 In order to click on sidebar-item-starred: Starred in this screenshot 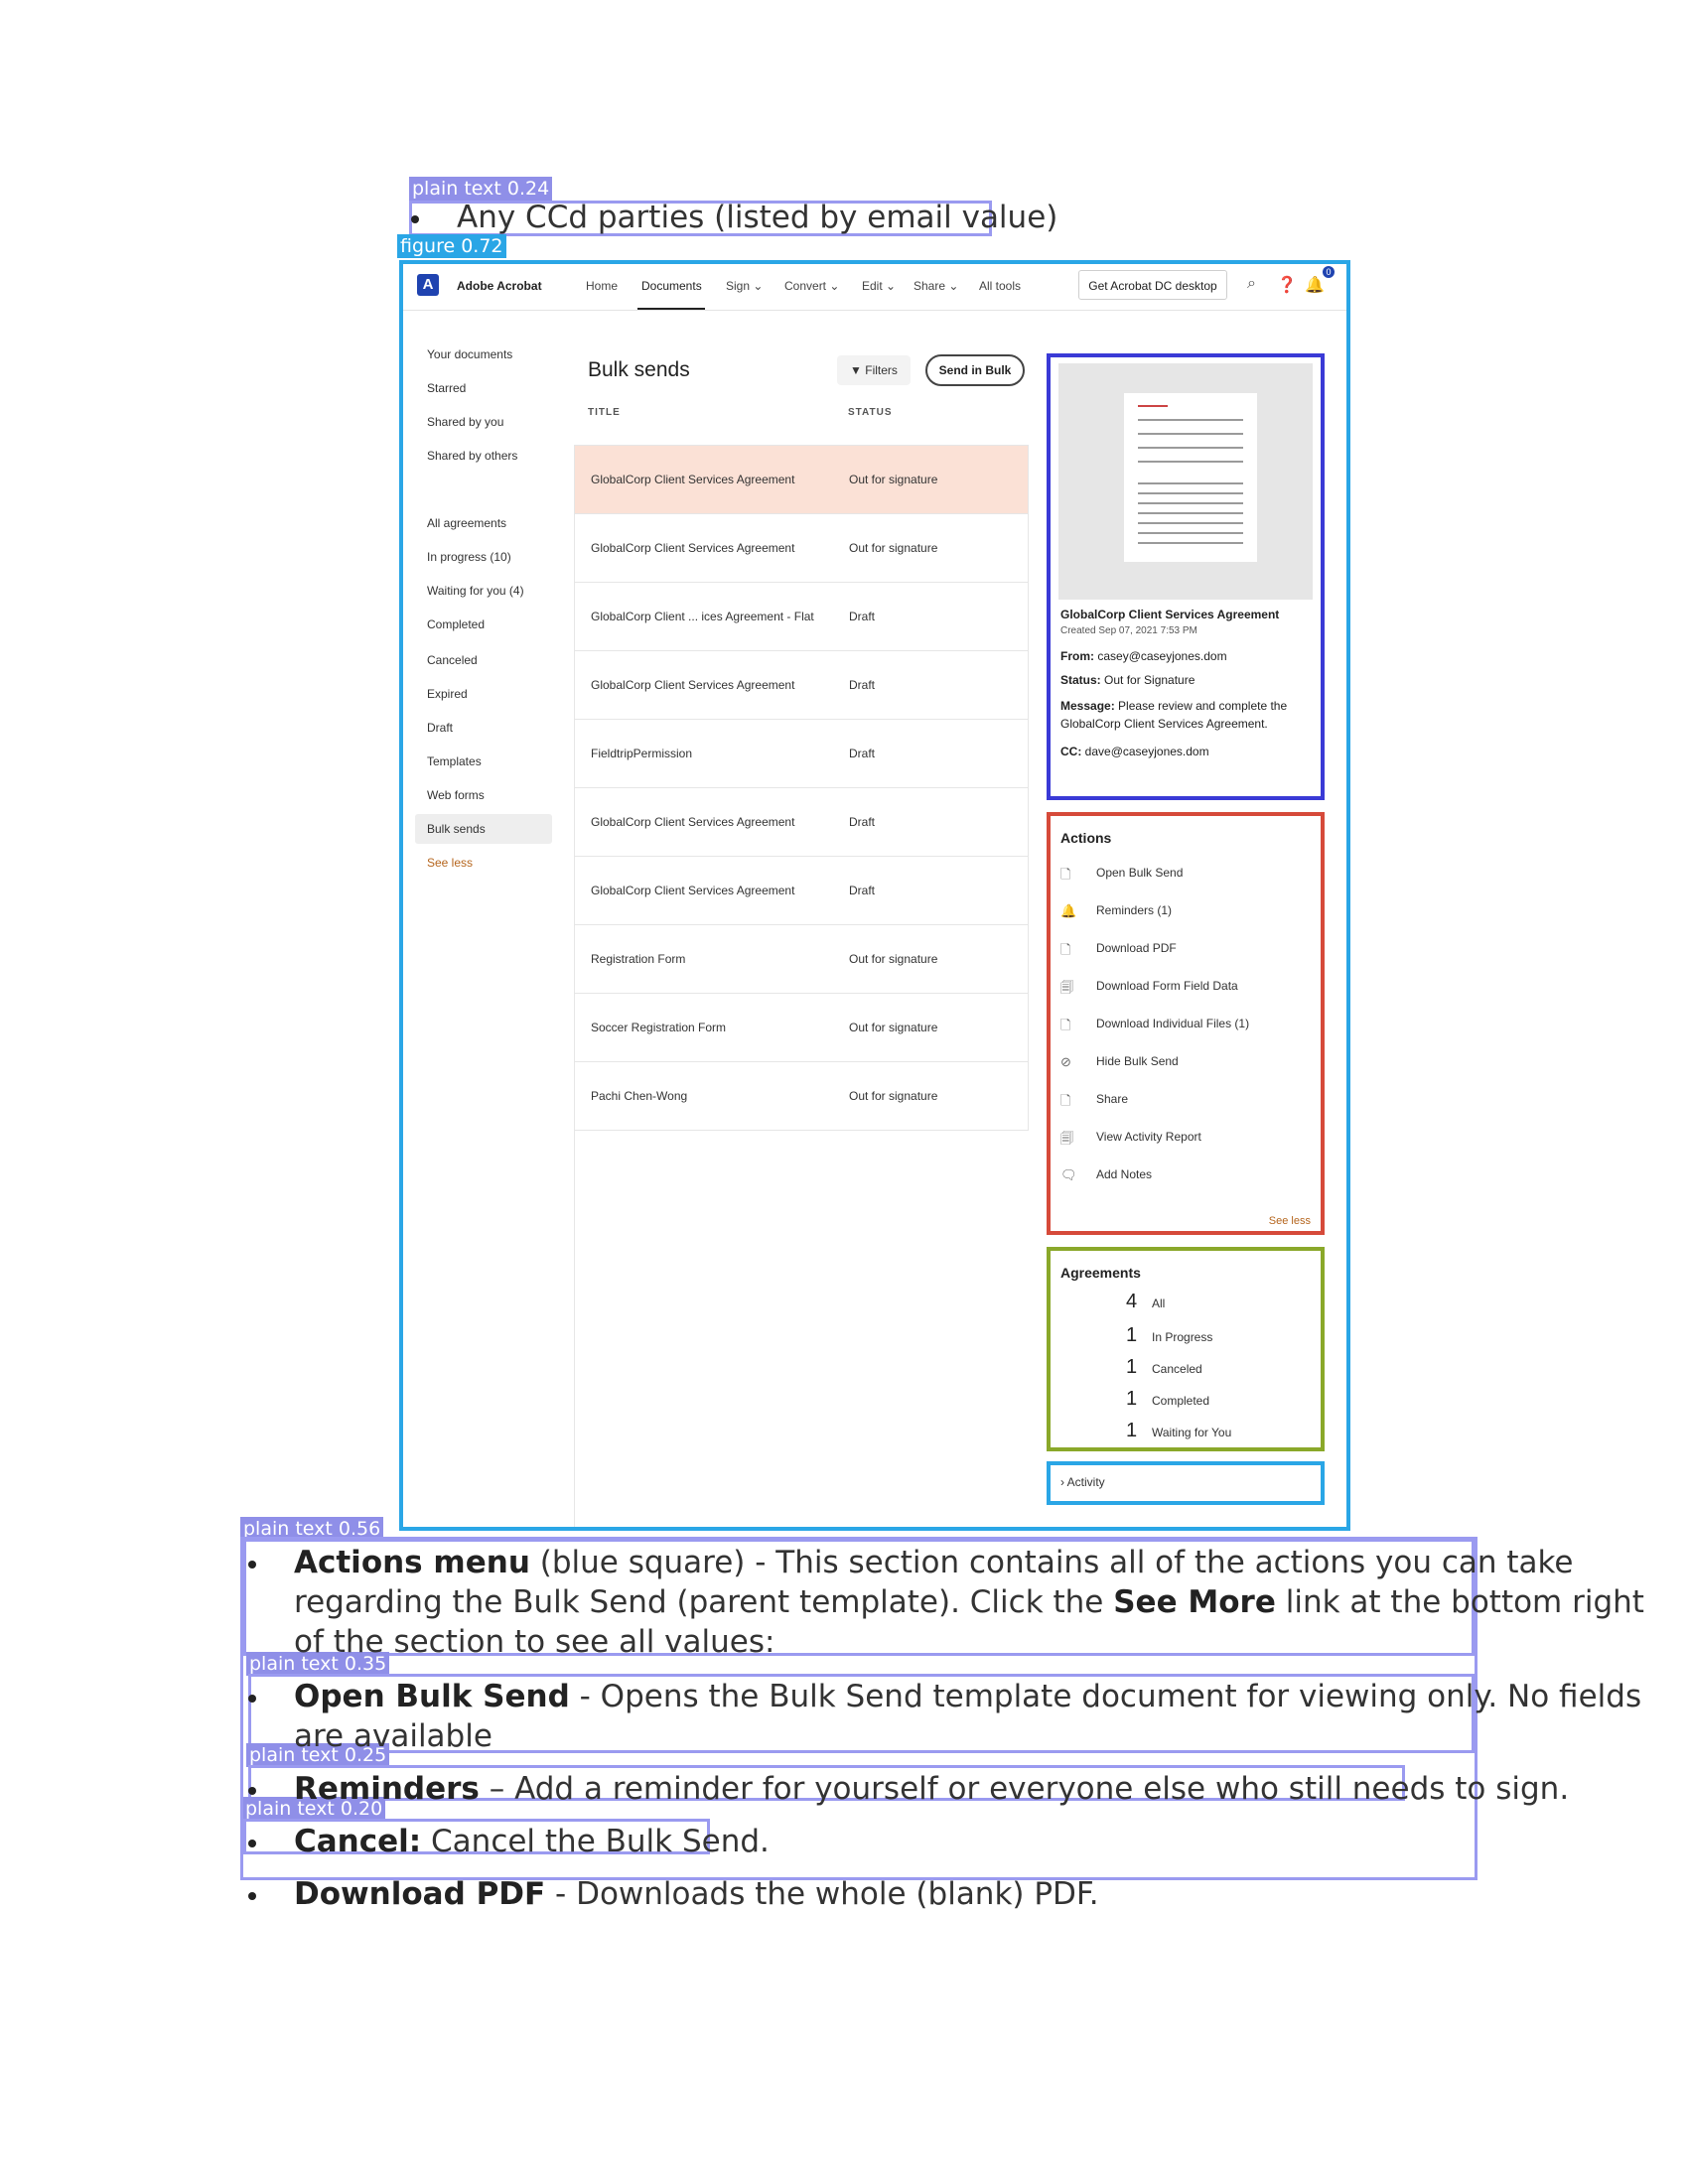, I will do `click(446, 388)`.